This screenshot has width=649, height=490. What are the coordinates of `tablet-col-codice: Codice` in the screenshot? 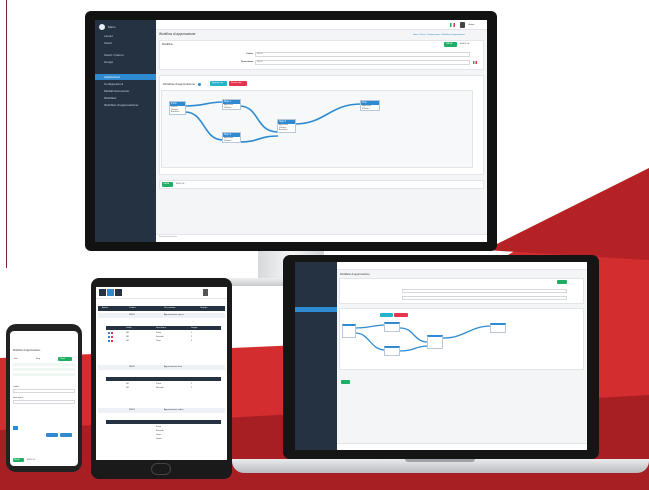 It's located at (132, 307).